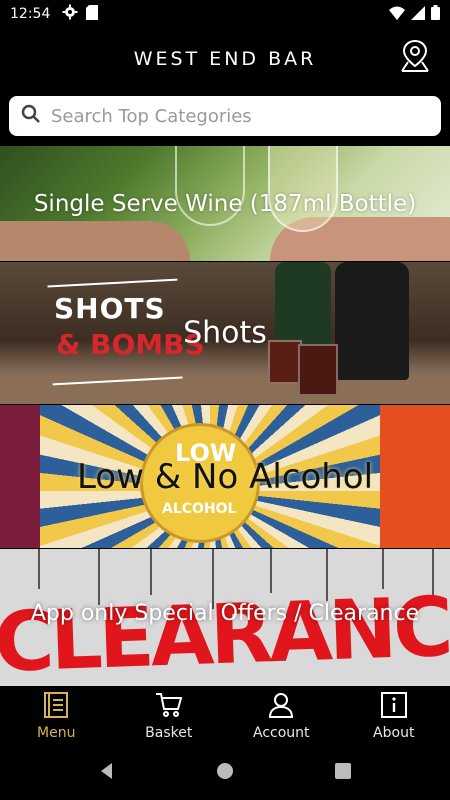  I want to click on wine-glass-image, so click(303, 189).